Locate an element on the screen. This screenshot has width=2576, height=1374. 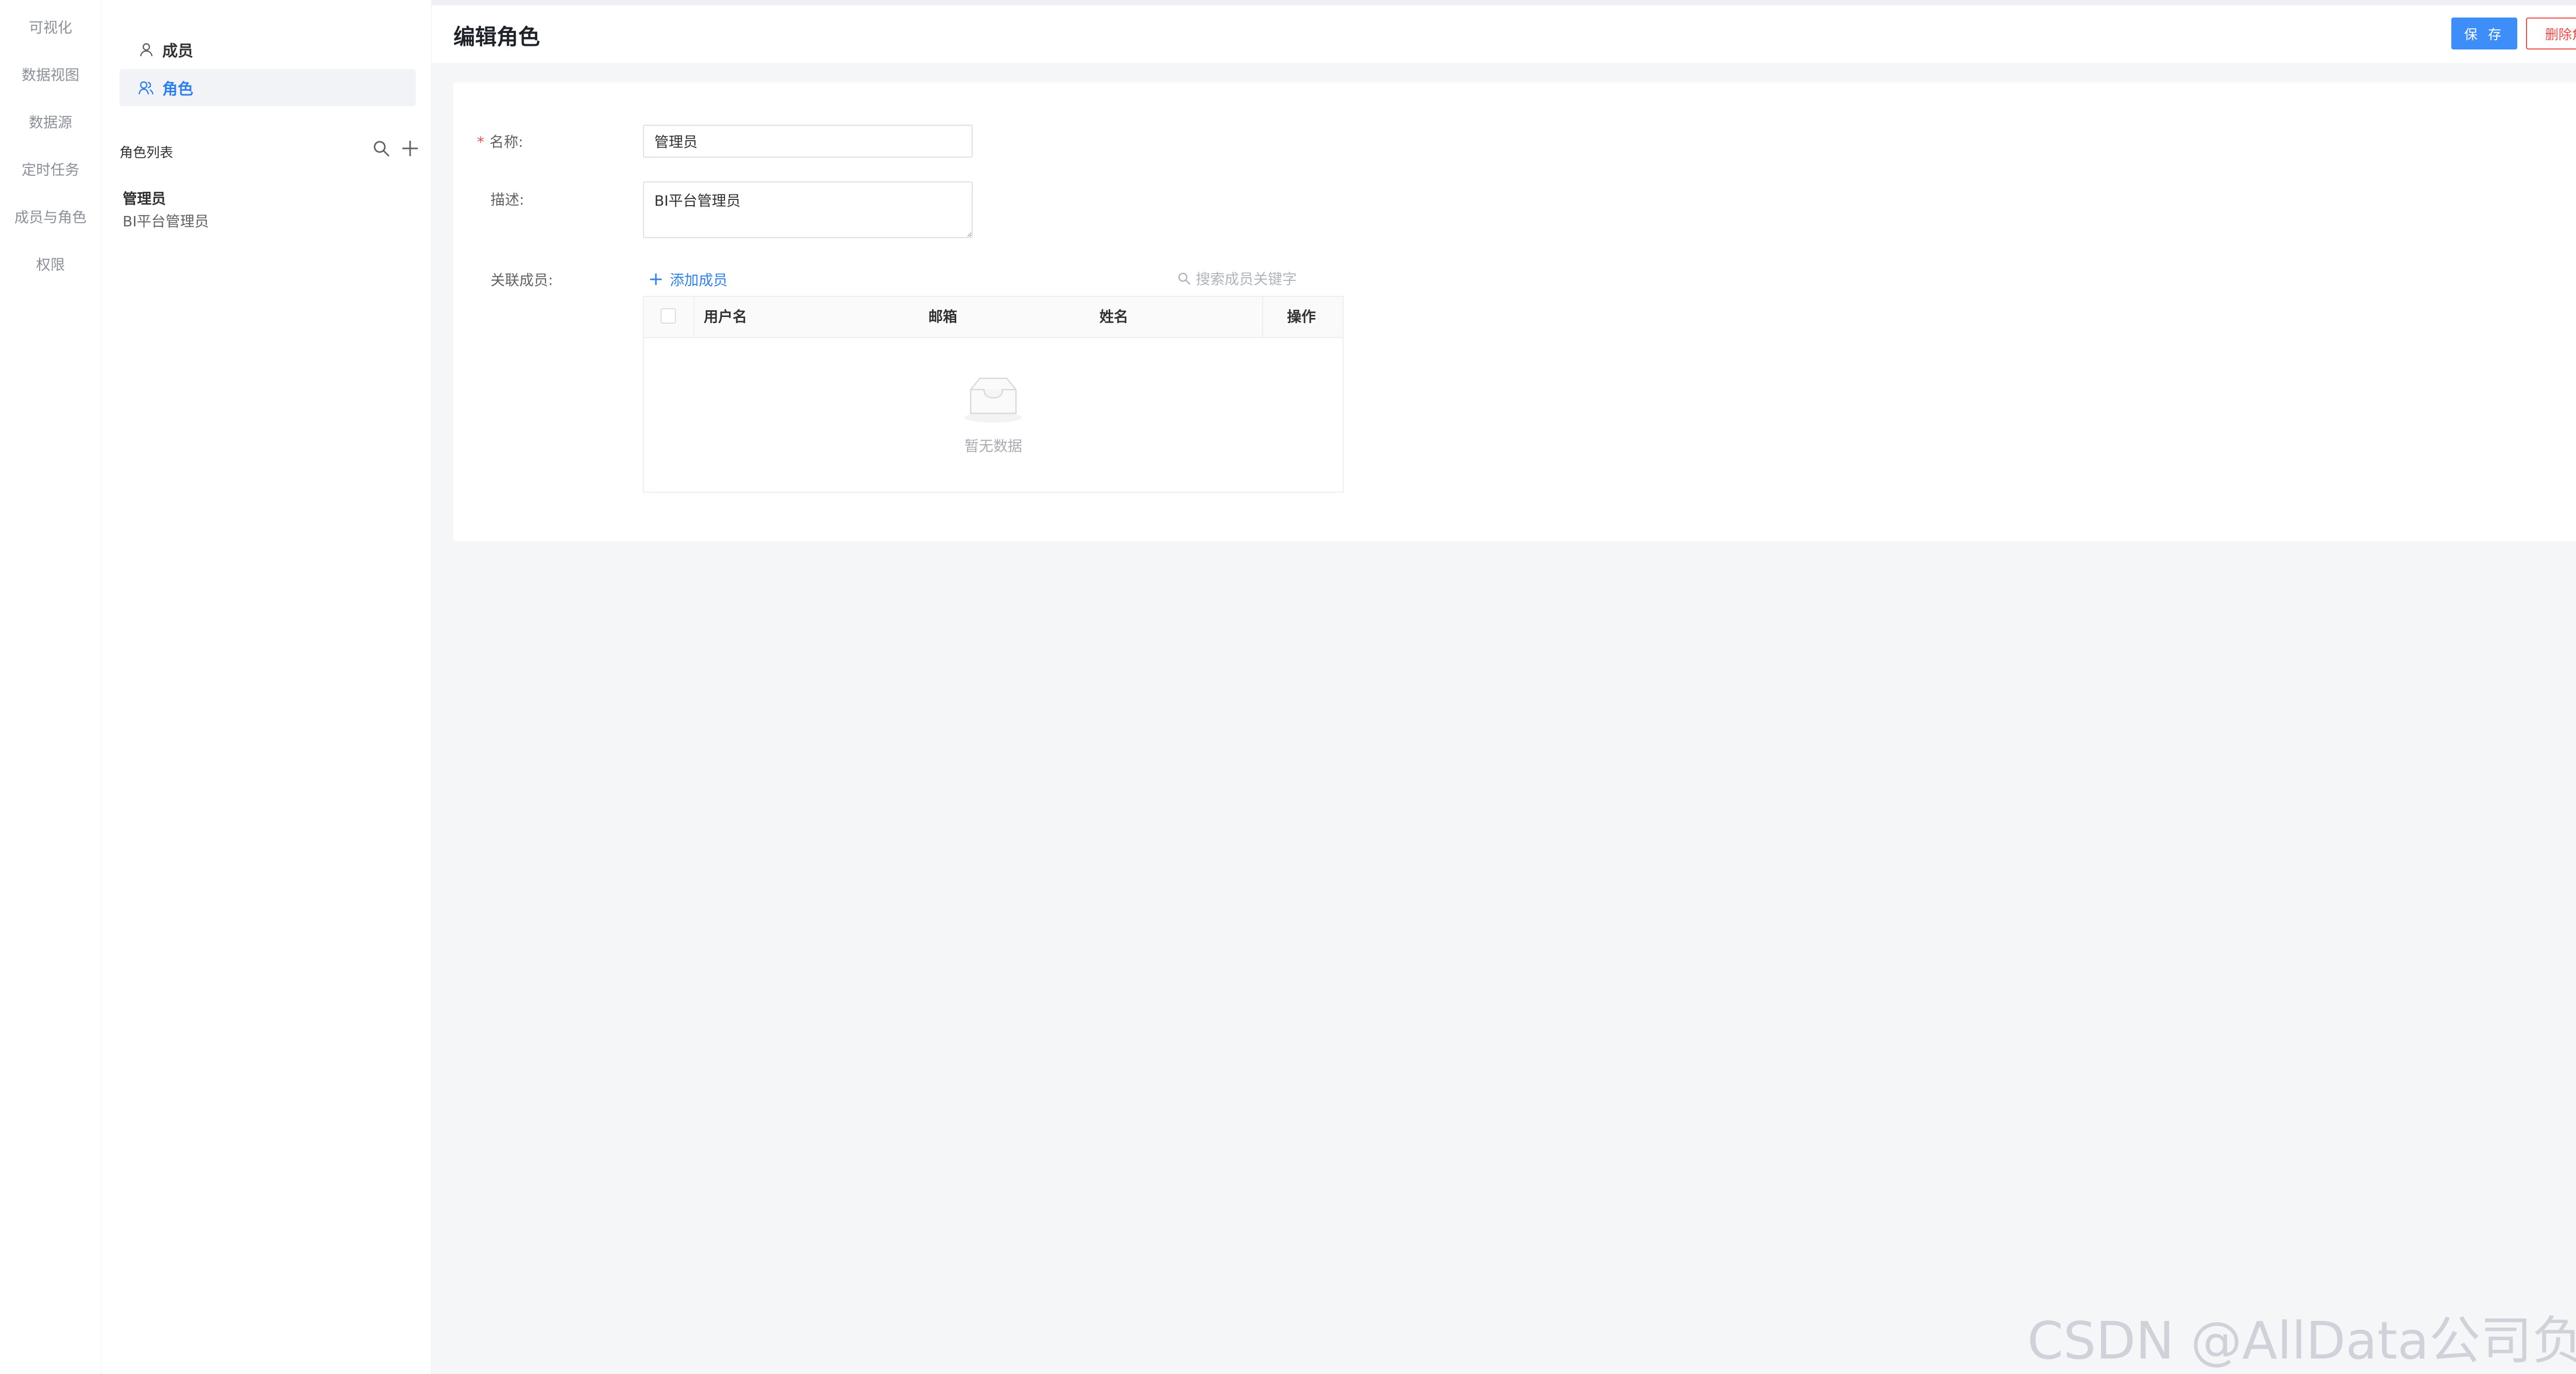
sidebar-item-label: 成员 is located at coordinates (177, 51).